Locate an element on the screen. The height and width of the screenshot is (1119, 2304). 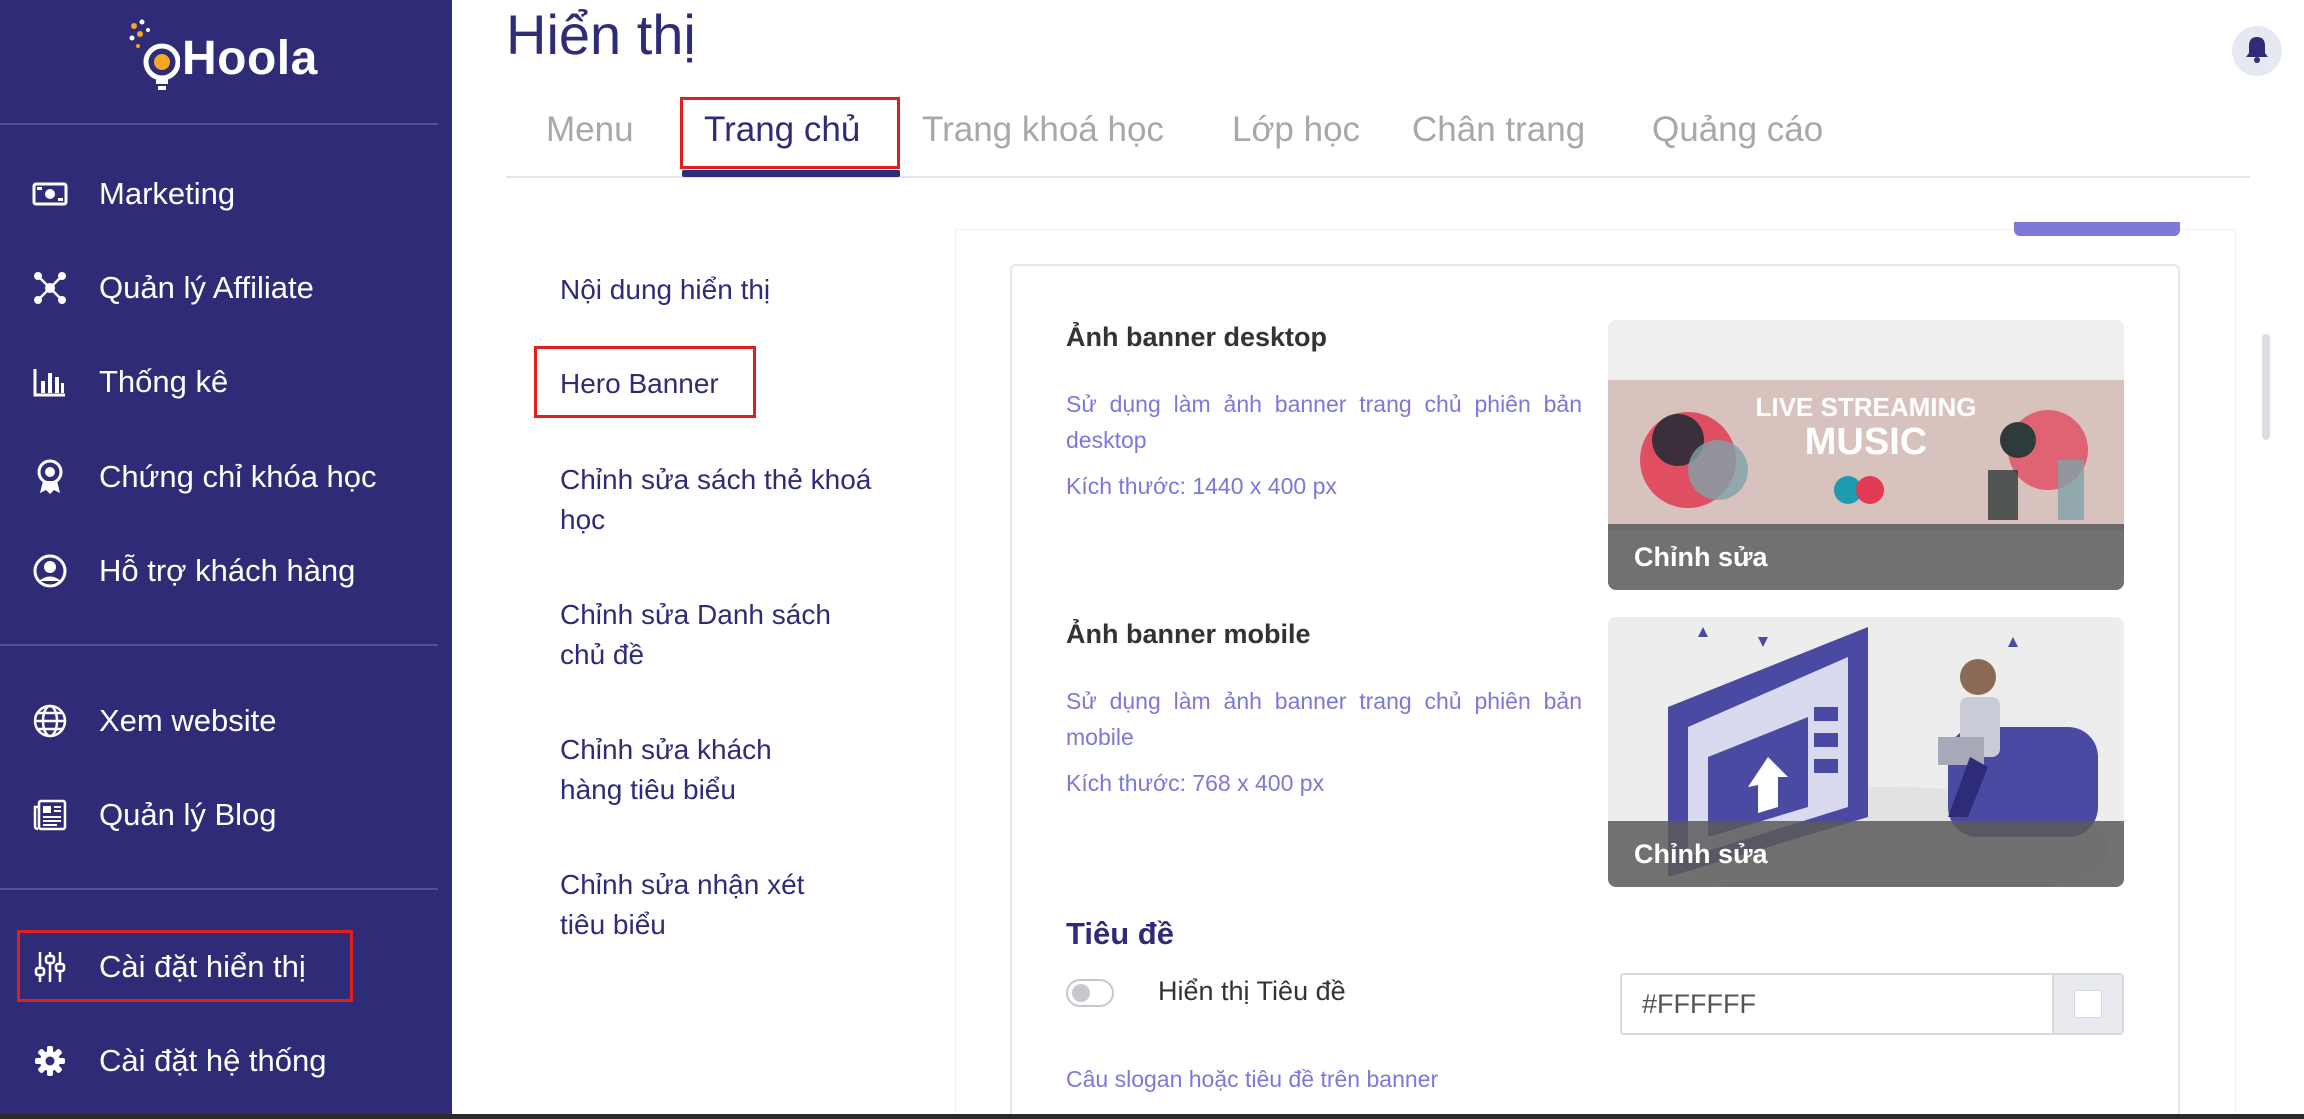
bell-icon is located at coordinates (2257, 51).